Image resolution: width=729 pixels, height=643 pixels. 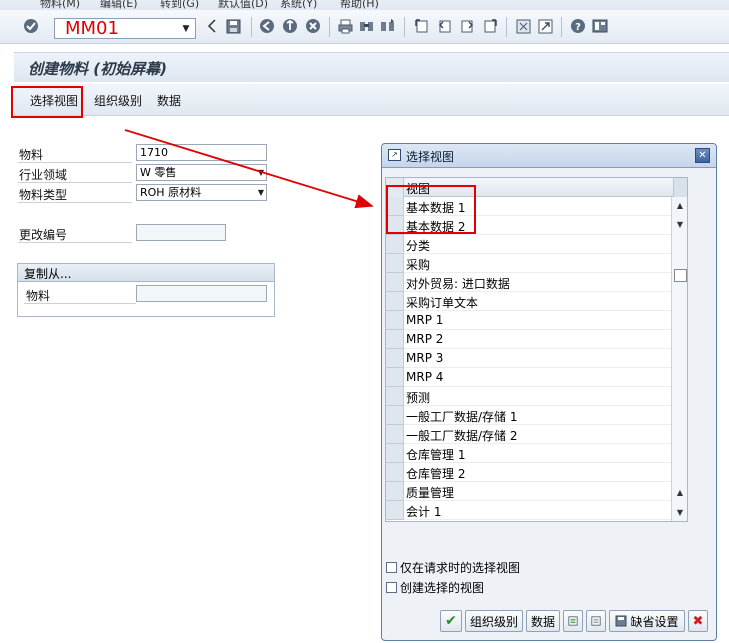 What do you see at coordinates (169, 100) in the screenshot?
I see `data-button: 数据` at bounding box center [169, 100].